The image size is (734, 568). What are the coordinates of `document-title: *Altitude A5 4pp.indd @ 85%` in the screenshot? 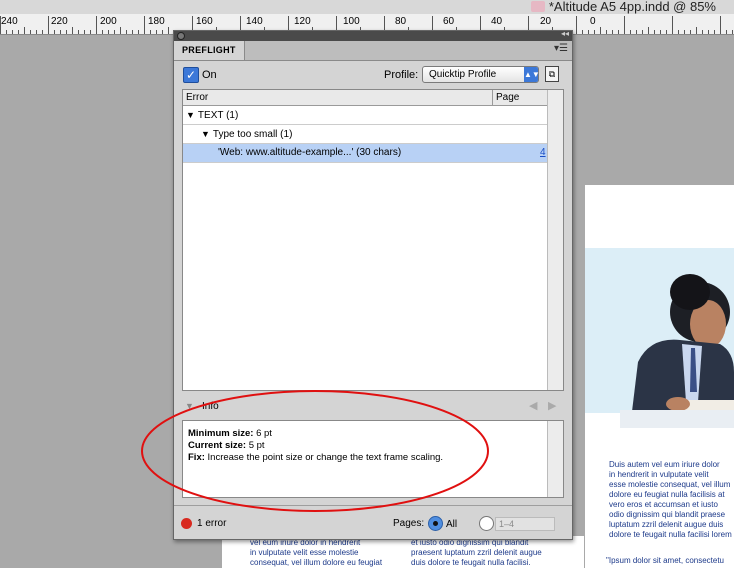 It's located at (623, 7).